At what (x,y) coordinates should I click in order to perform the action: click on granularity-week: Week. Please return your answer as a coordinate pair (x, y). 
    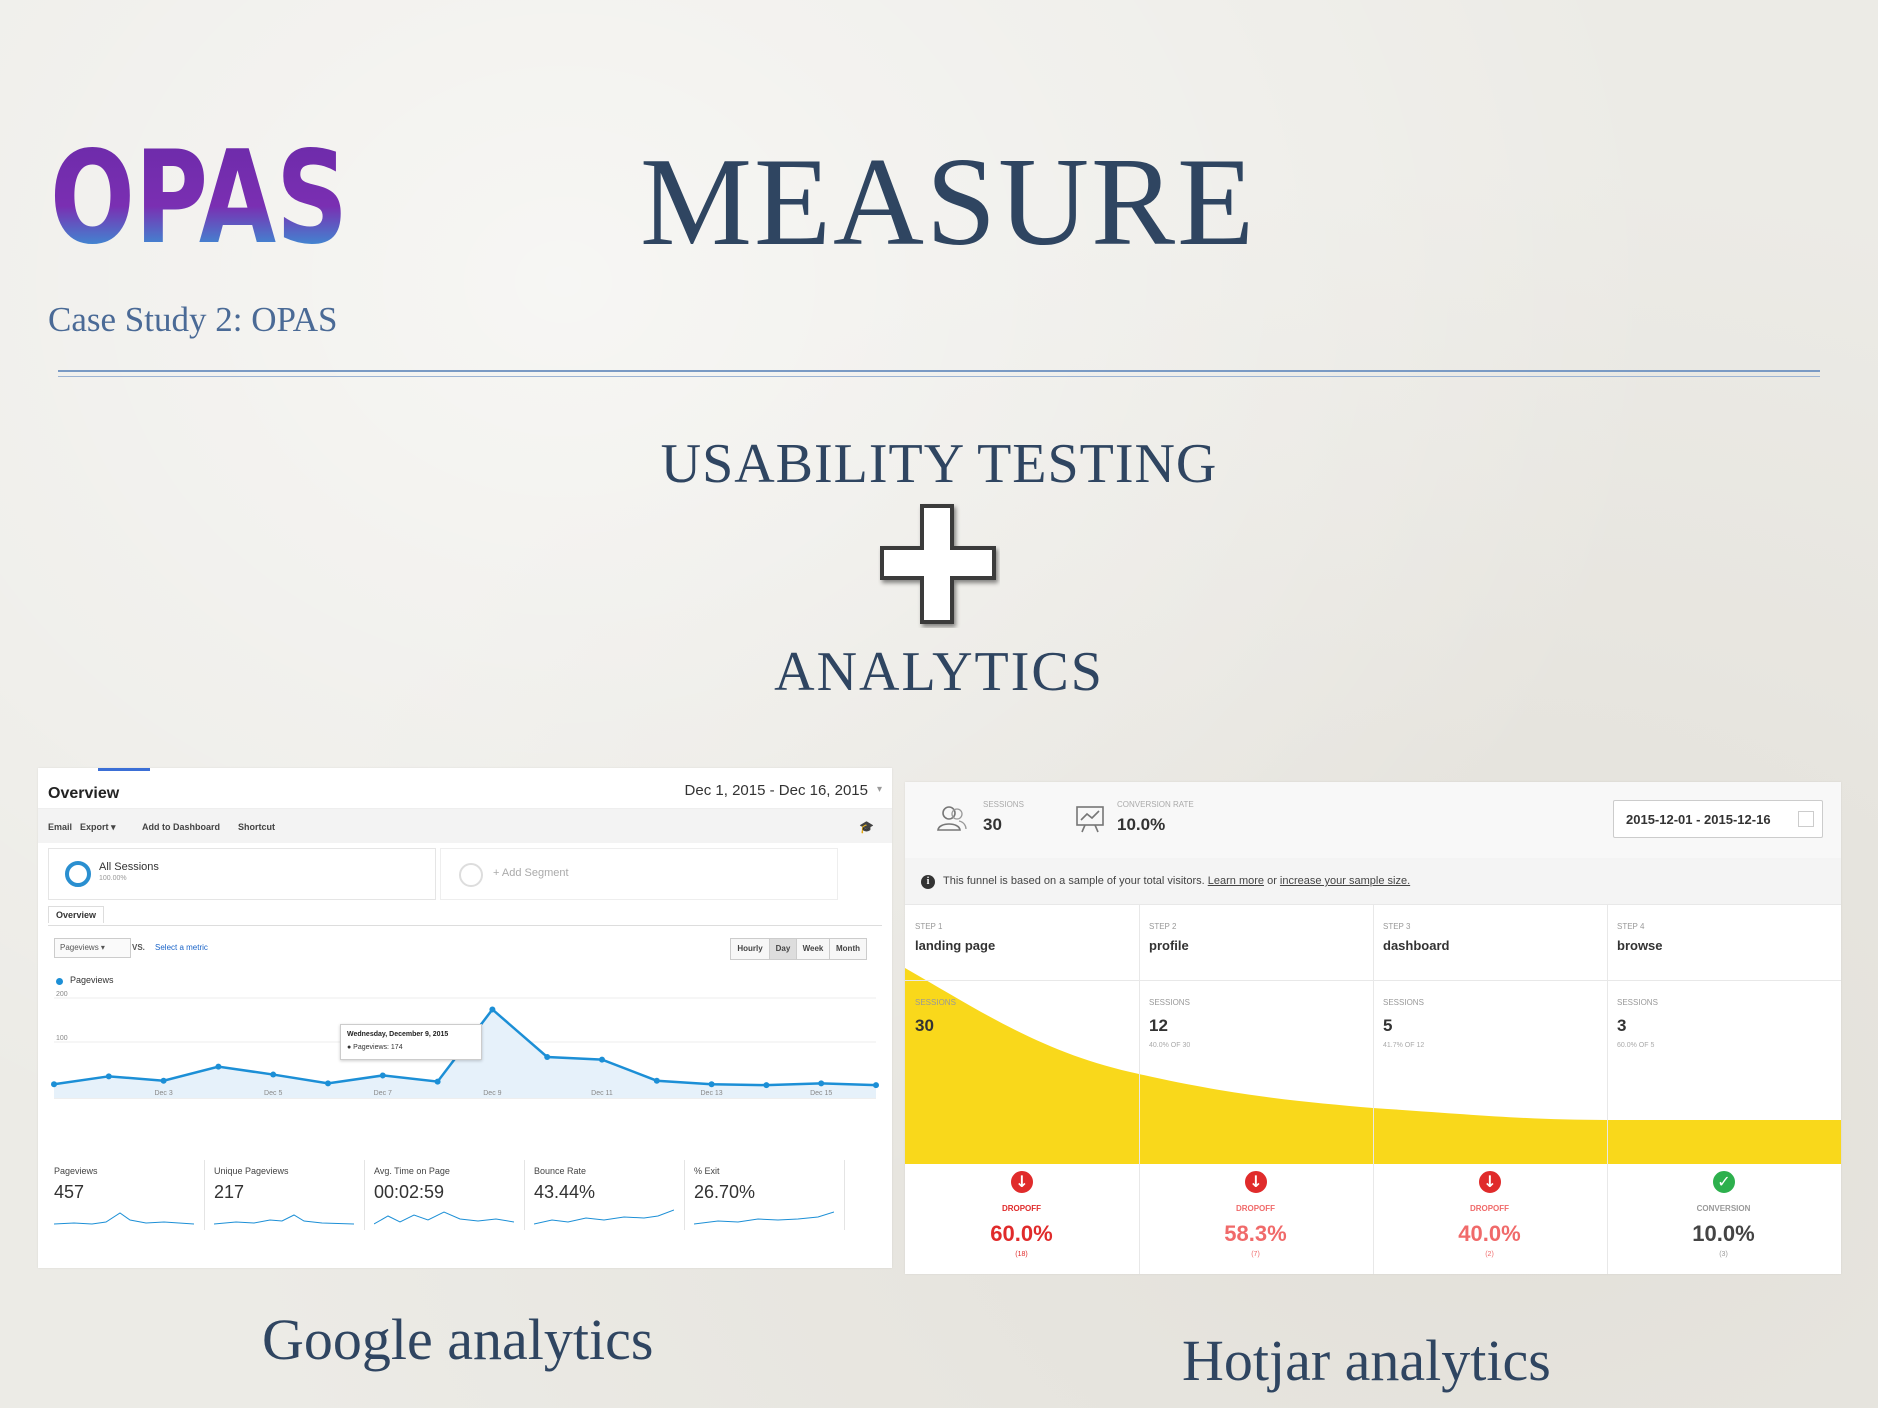
    Looking at the image, I should click on (813, 949).